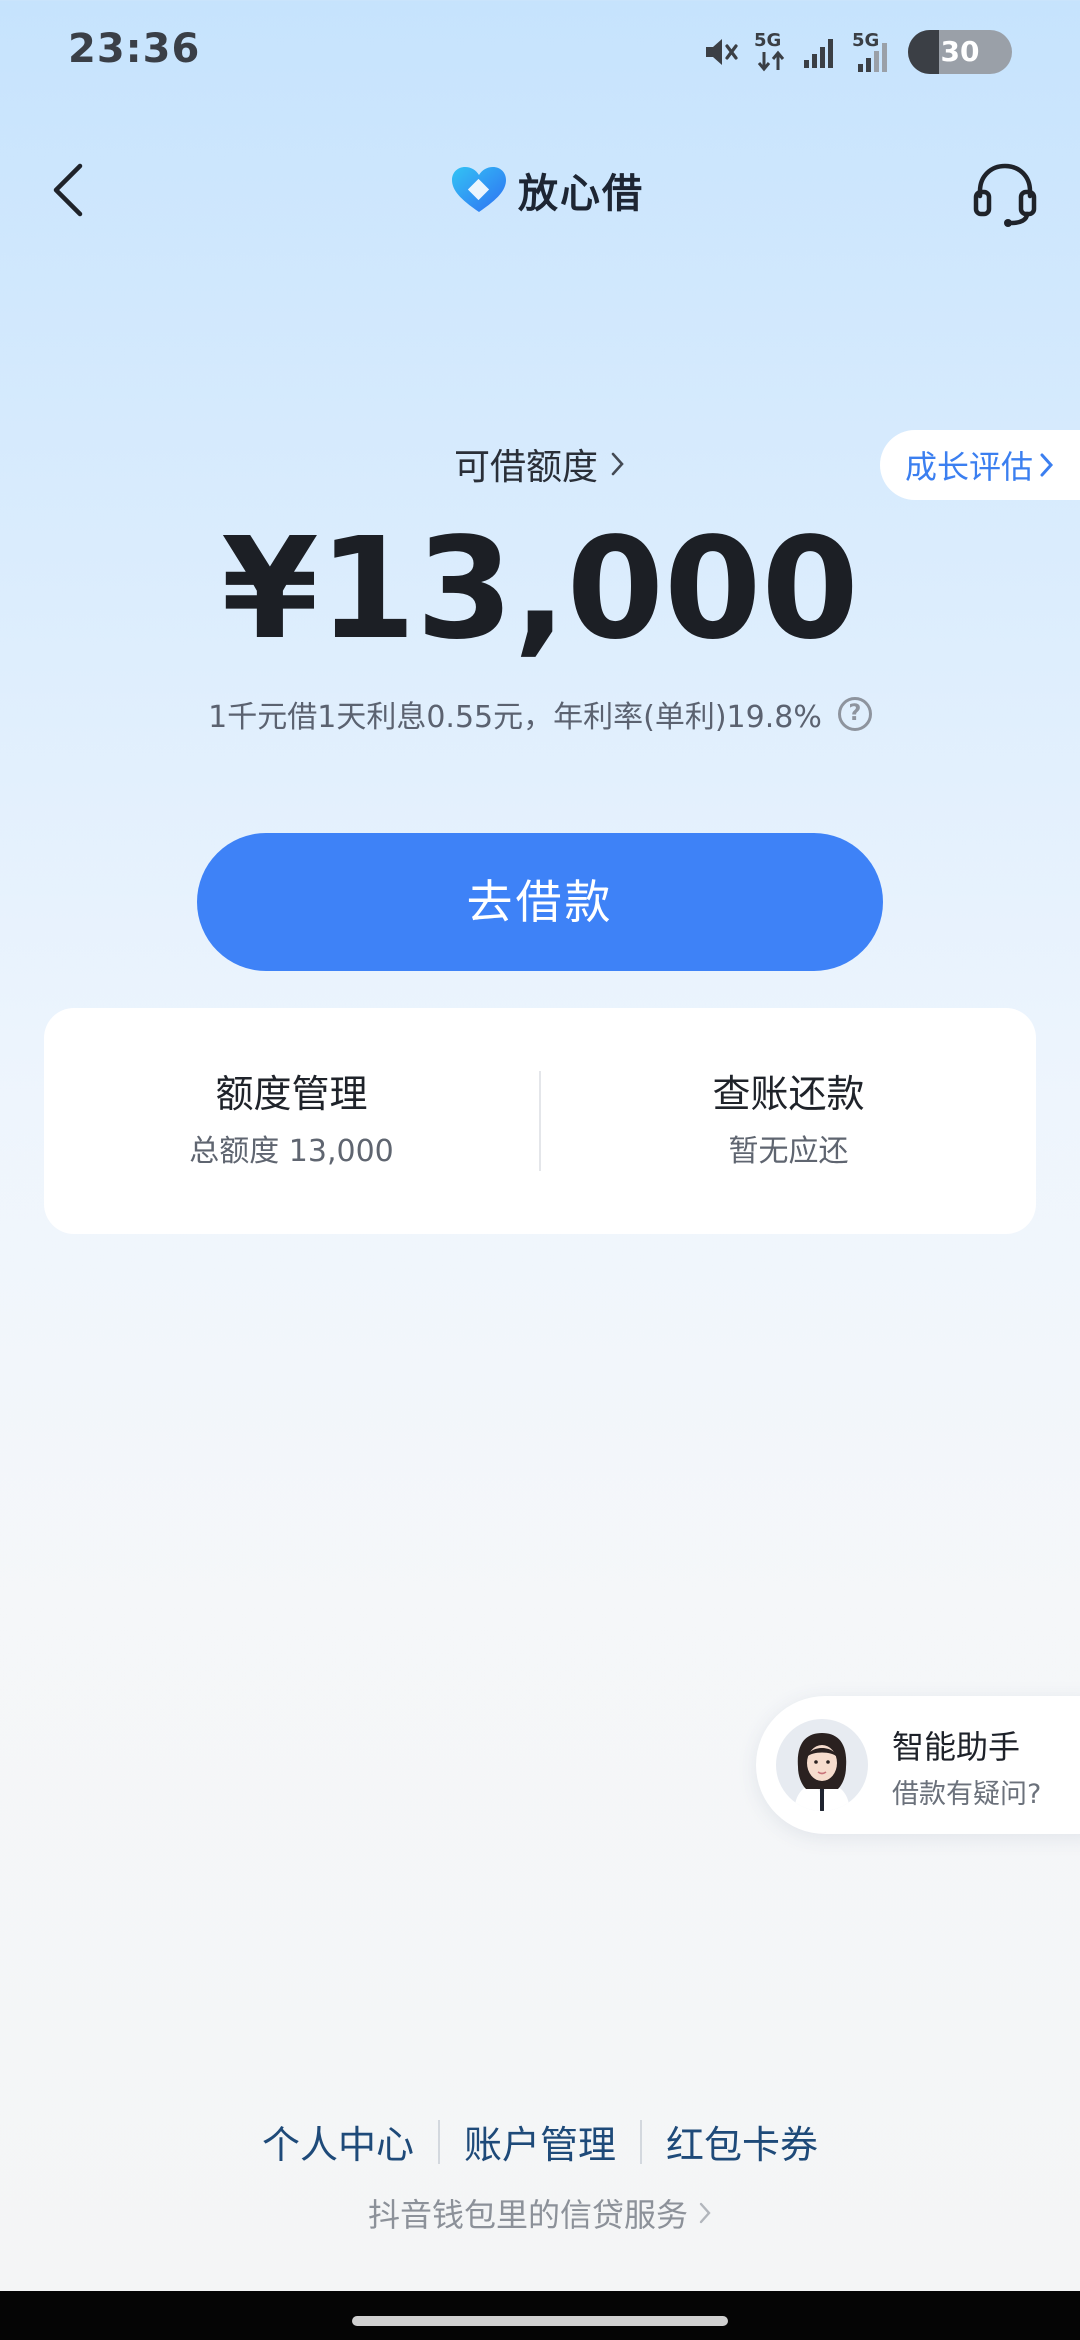 The image size is (1080, 2340). Describe the element at coordinates (291, 1121) in the screenshot. I see `quota-management-button: 额度管理 总额度 13,000` at that location.